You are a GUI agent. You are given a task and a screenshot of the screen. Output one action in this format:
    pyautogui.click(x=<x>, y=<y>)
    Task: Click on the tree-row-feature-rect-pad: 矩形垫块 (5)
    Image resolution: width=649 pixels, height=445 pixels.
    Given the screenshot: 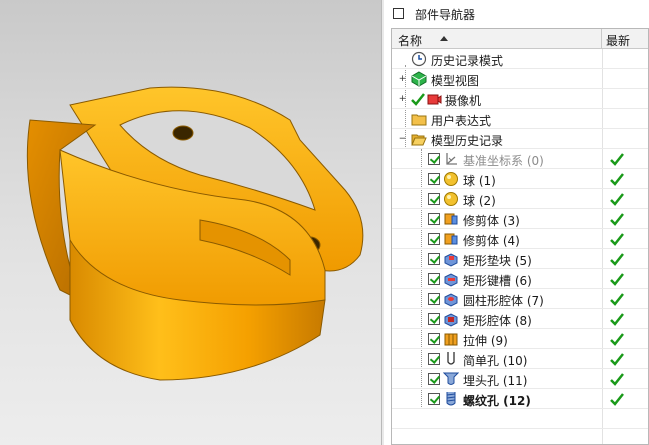 What is the action you would take?
    pyautogui.click(x=520, y=259)
    